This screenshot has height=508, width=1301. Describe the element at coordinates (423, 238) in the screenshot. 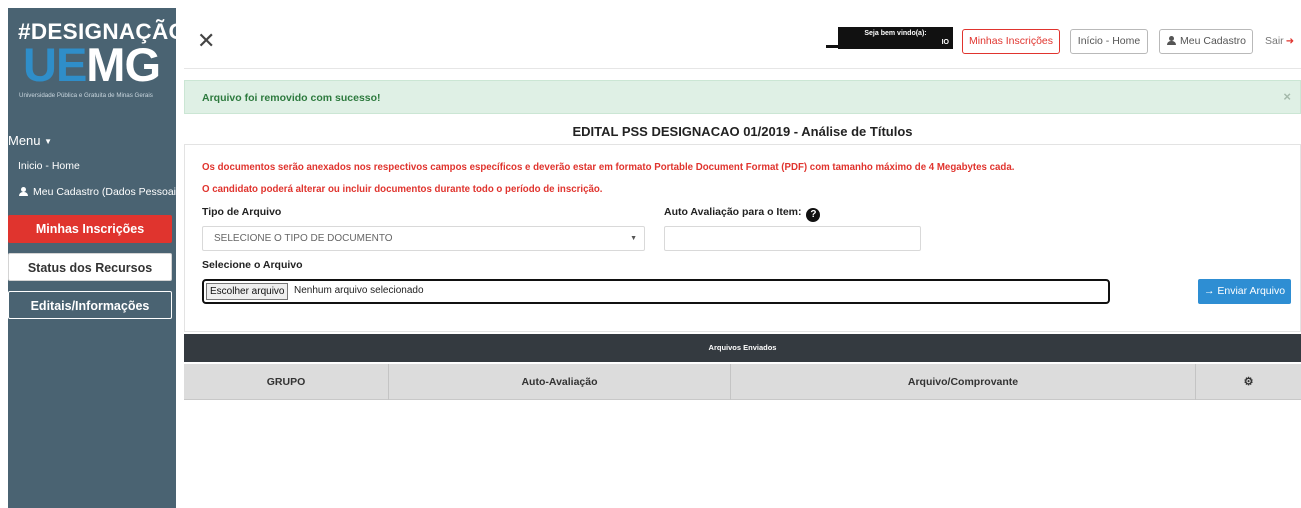

I see `file-type-select: SELECIONE O TIPO DE DOCUMENTO ▼` at that location.